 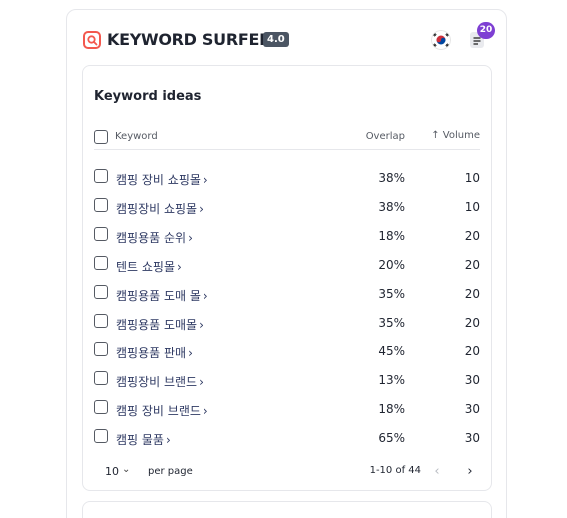 What do you see at coordinates (391, 351) in the screenshot?
I see `overlap-value: 45%` at bounding box center [391, 351].